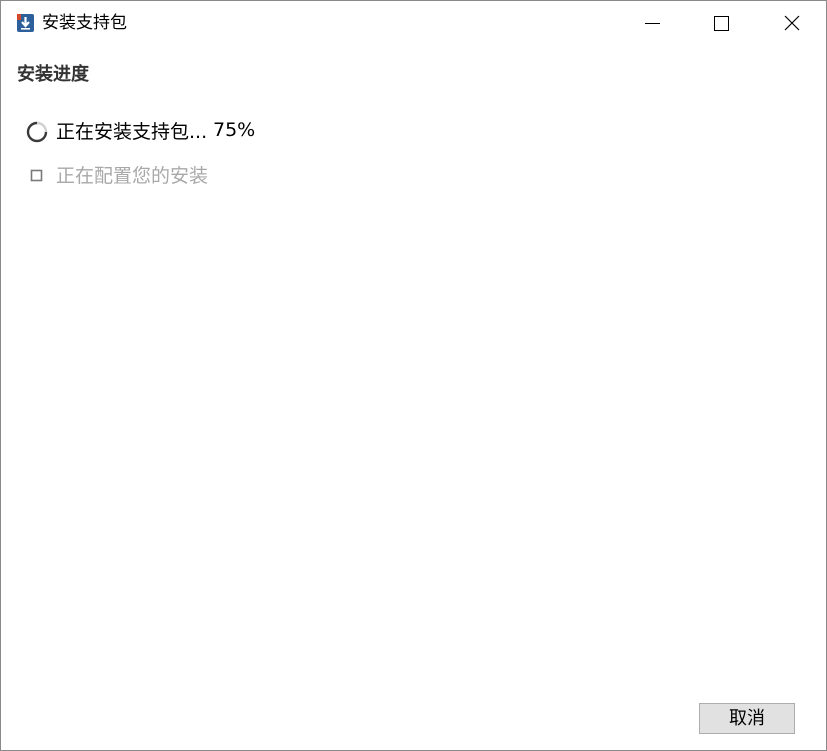  I want to click on close-icon, so click(792, 23).